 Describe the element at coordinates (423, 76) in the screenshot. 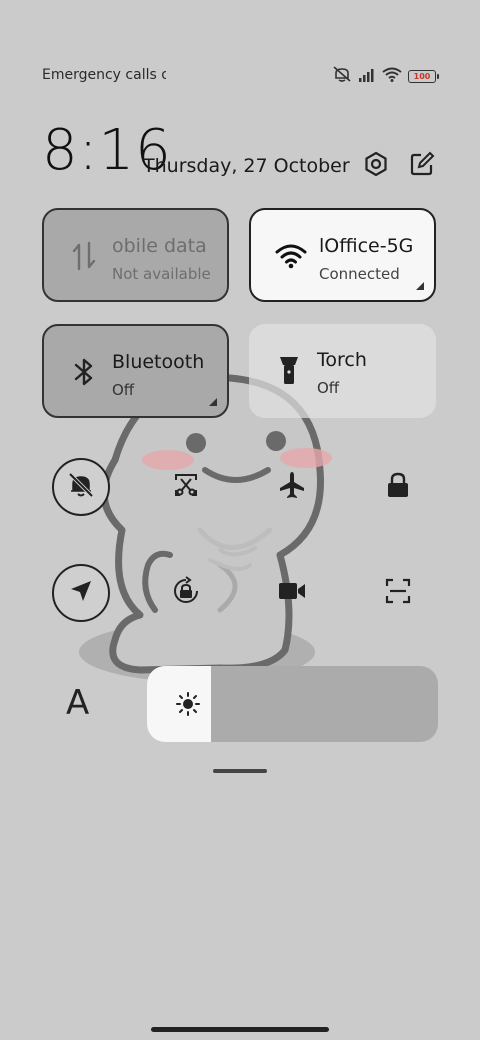

I see `battery-icon: 100` at that location.